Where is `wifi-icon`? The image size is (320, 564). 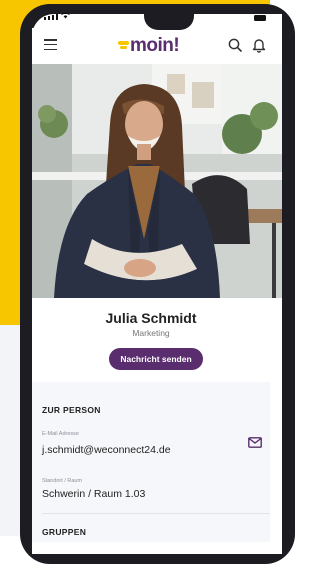
wifi-icon is located at coordinates (65, 16).